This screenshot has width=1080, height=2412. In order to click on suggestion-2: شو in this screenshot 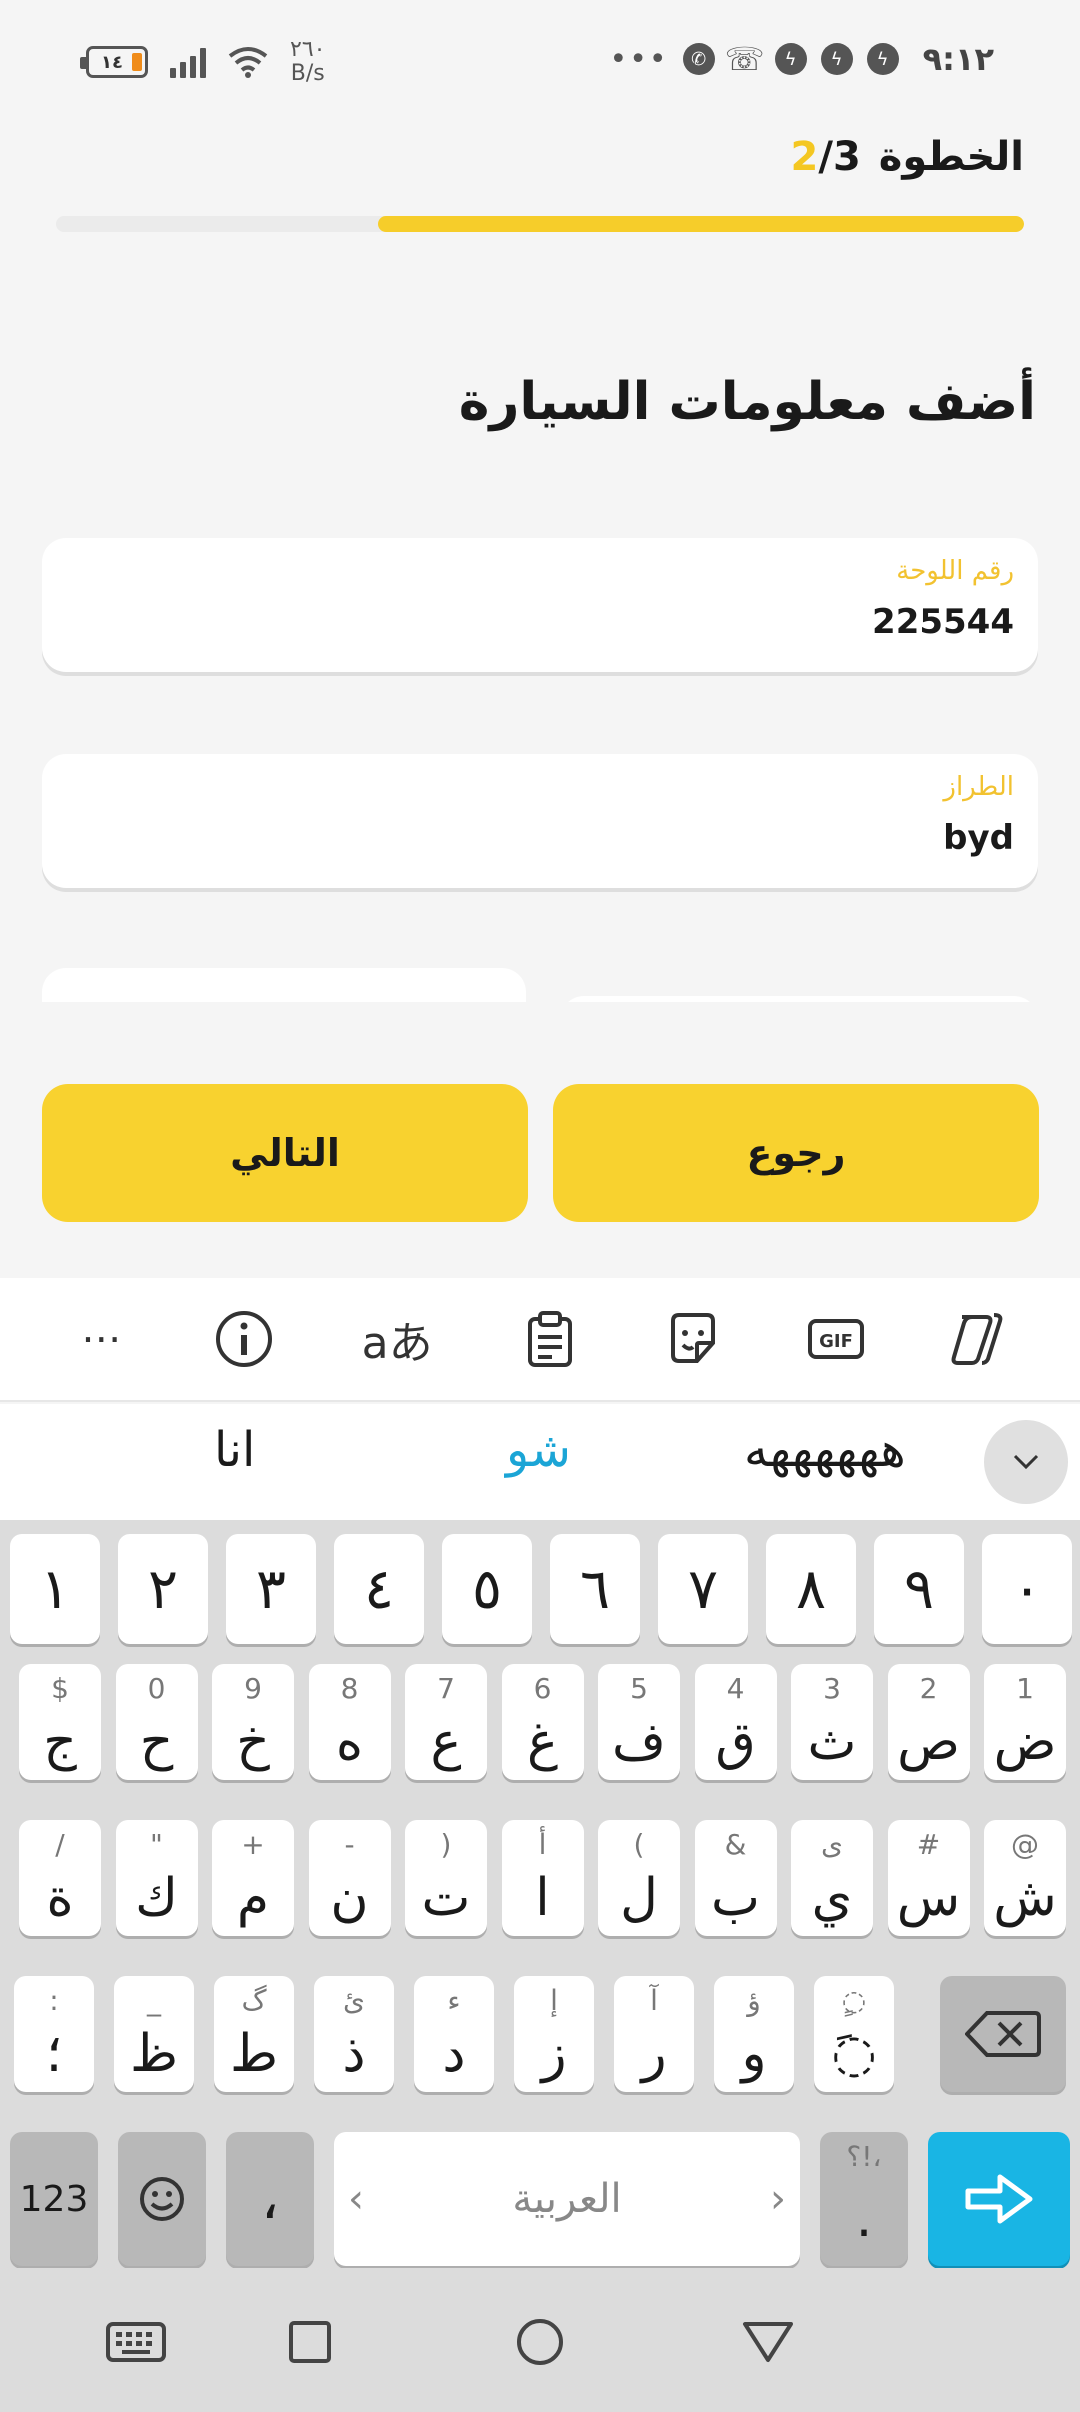, I will do `click(538, 1450)`.